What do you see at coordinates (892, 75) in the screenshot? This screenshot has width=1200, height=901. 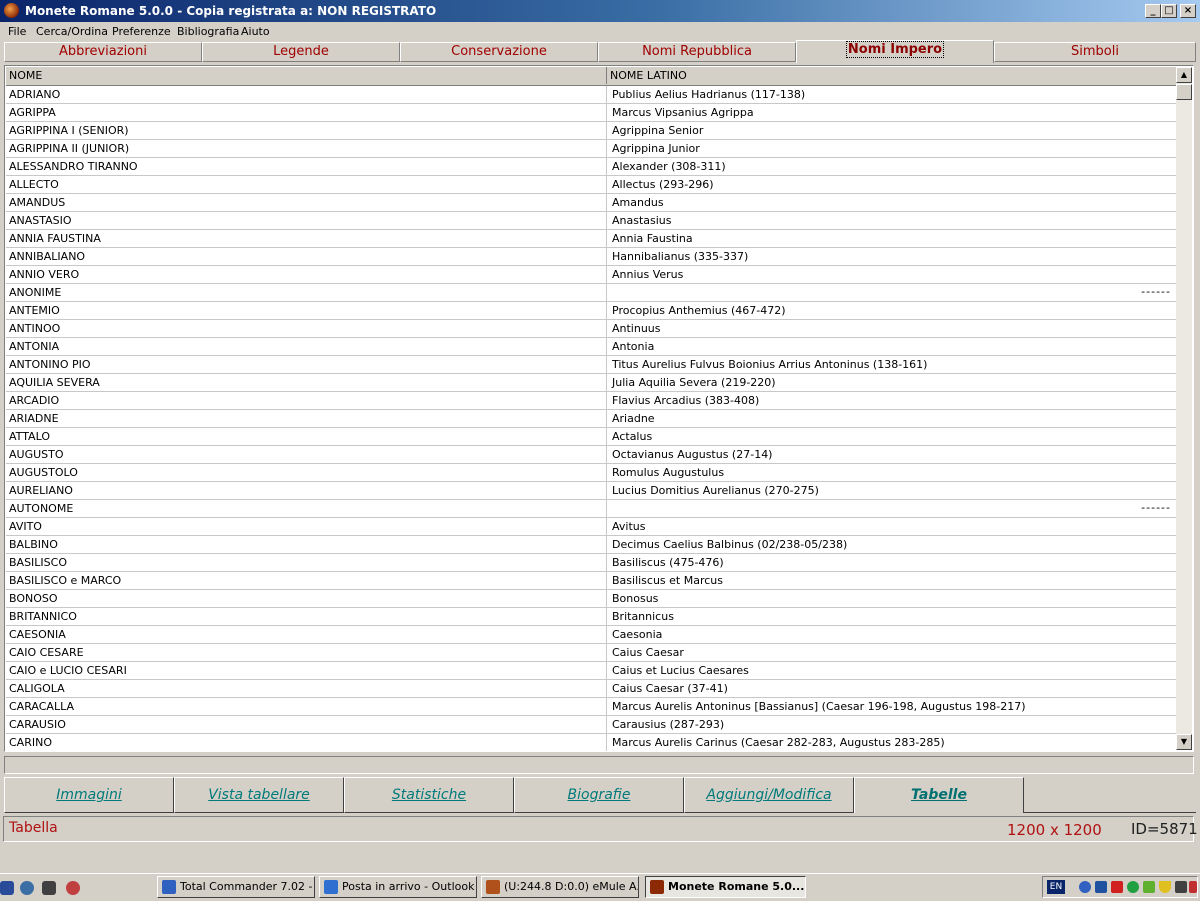 I see `column-header-nome-latino: NOME LATINO` at bounding box center [892, 75].